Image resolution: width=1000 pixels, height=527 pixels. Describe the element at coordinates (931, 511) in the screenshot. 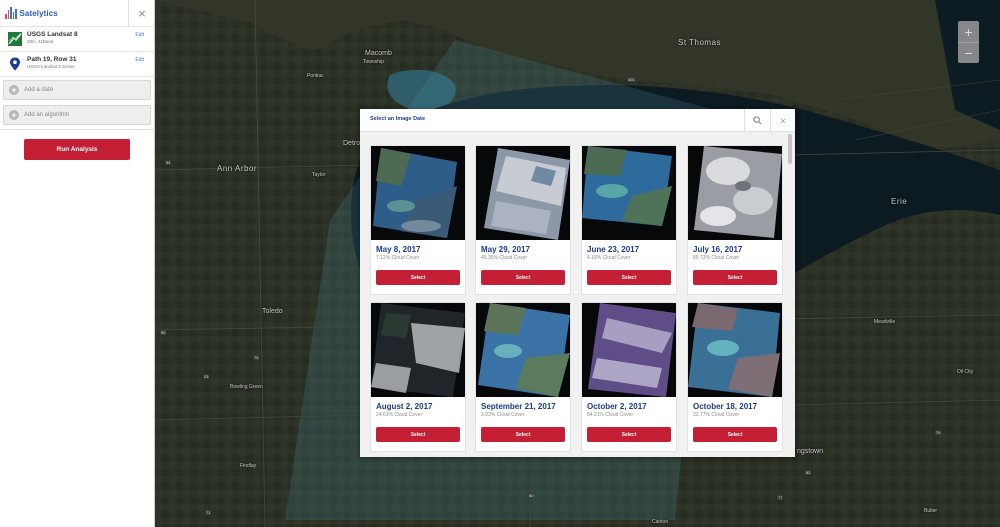

I see `map-label-butler: Butler` at that location.